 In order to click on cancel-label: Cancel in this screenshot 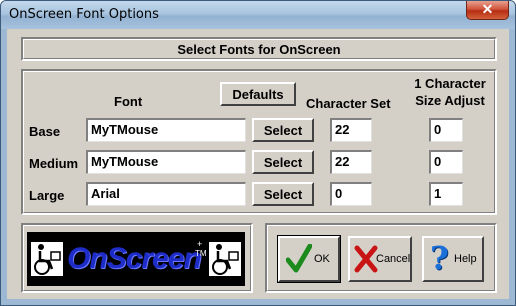, I will do `click(393, 259)`.